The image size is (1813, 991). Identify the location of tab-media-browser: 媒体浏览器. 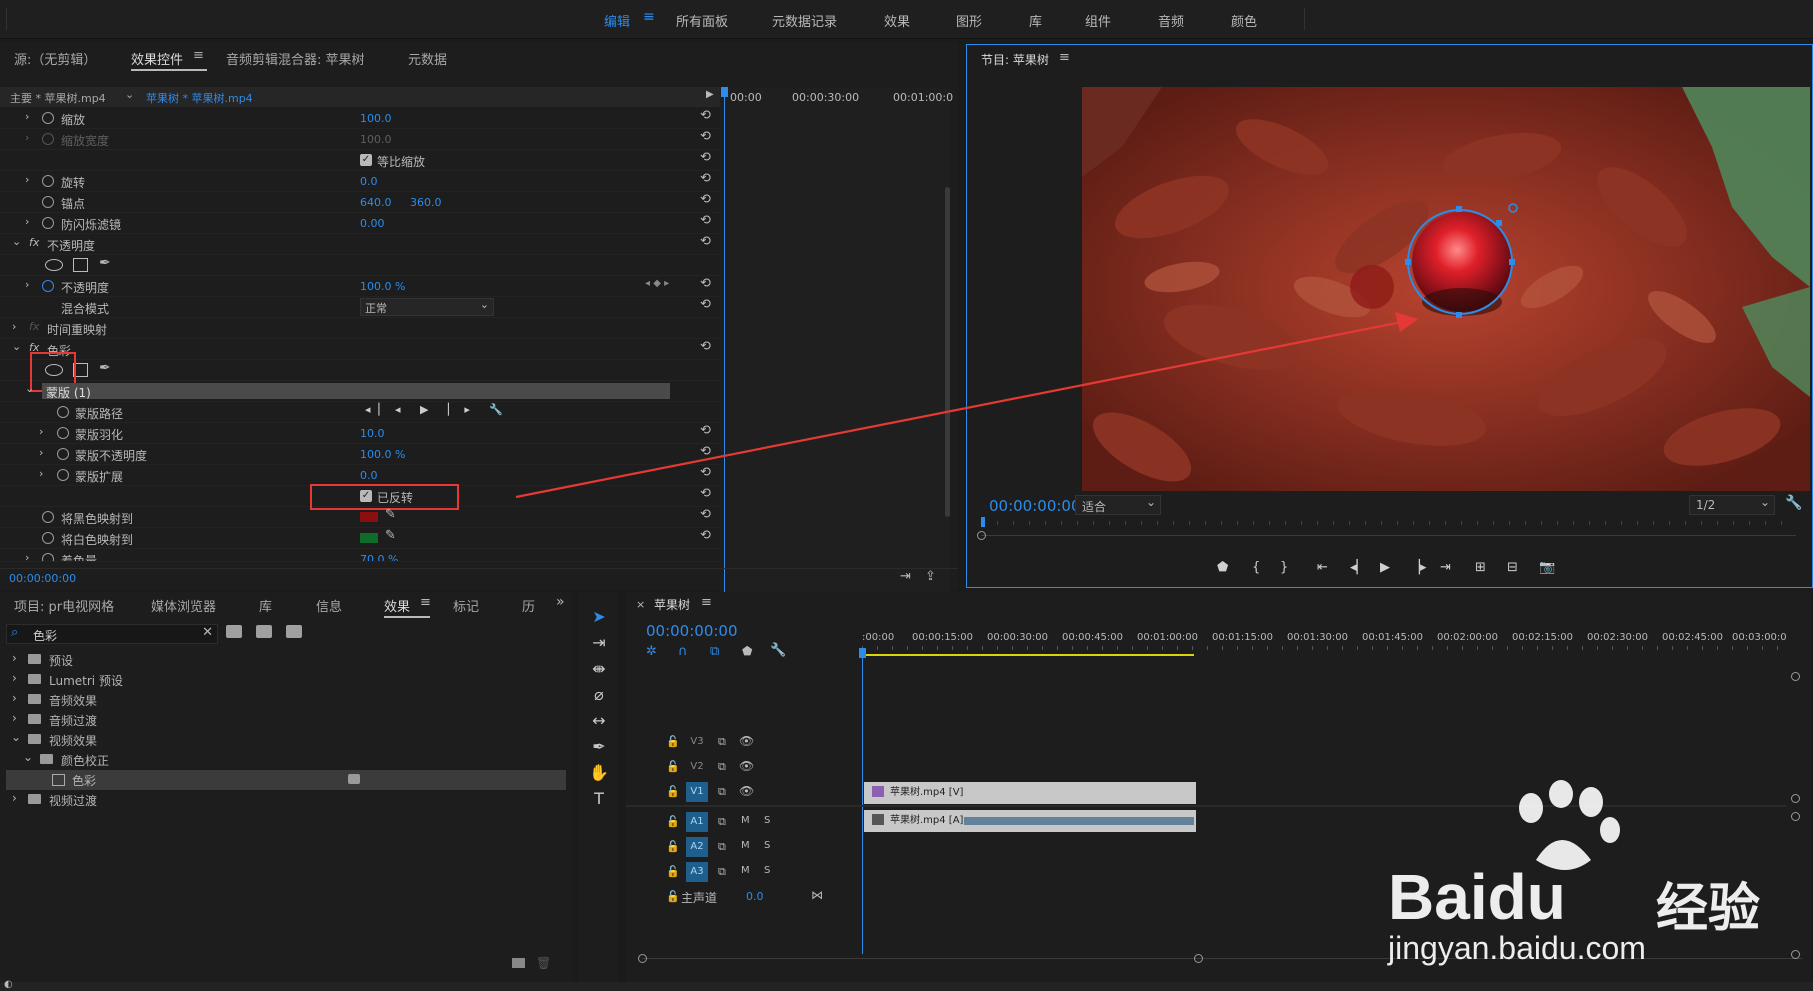
(183, 605).